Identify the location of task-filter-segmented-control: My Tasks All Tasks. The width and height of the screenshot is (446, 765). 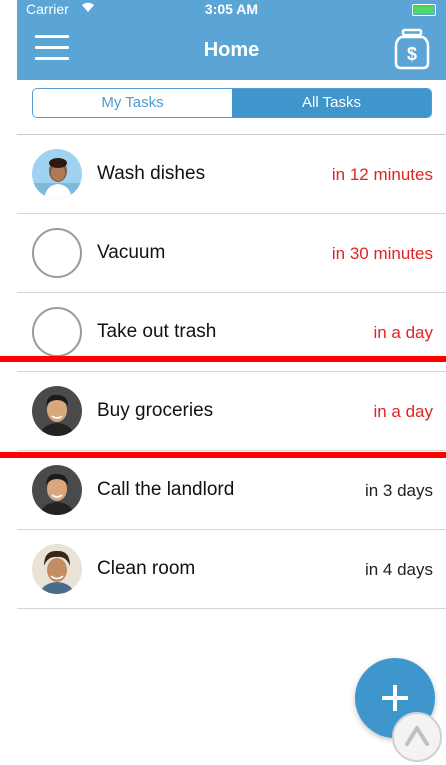
(232, 103).